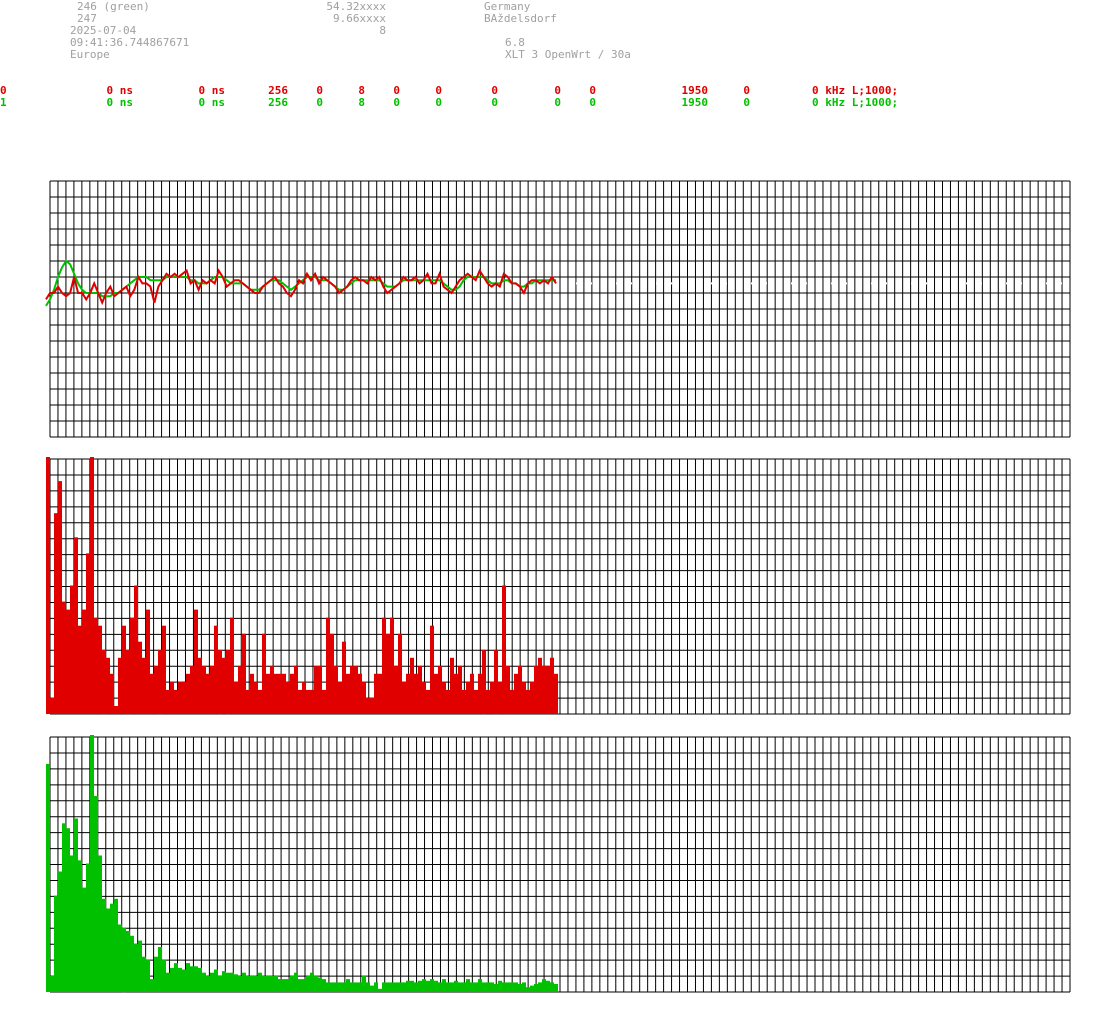 The height and width of the screenshot is (1015, 1095). Describe the element at coordinates (302, 864) in the screenshot. I see `green-bars` at that location.